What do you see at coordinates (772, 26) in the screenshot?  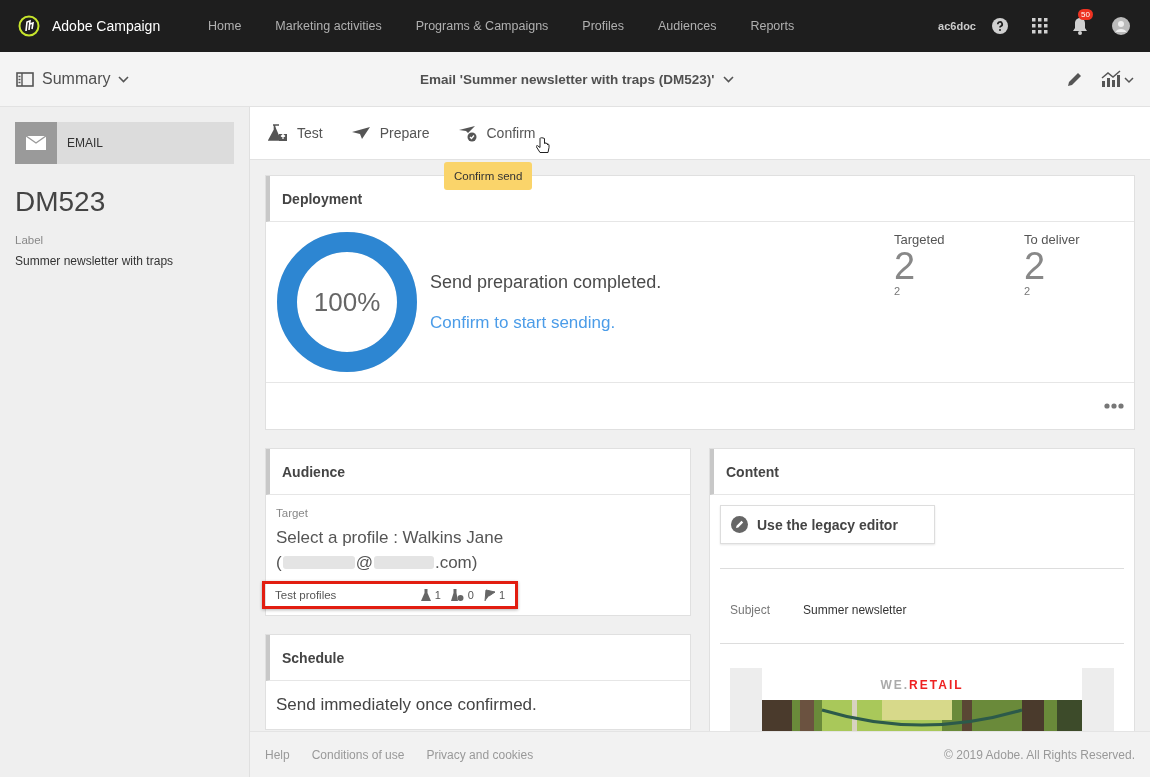 I see `nav-link: Reports` at bounding box center [772, 26].